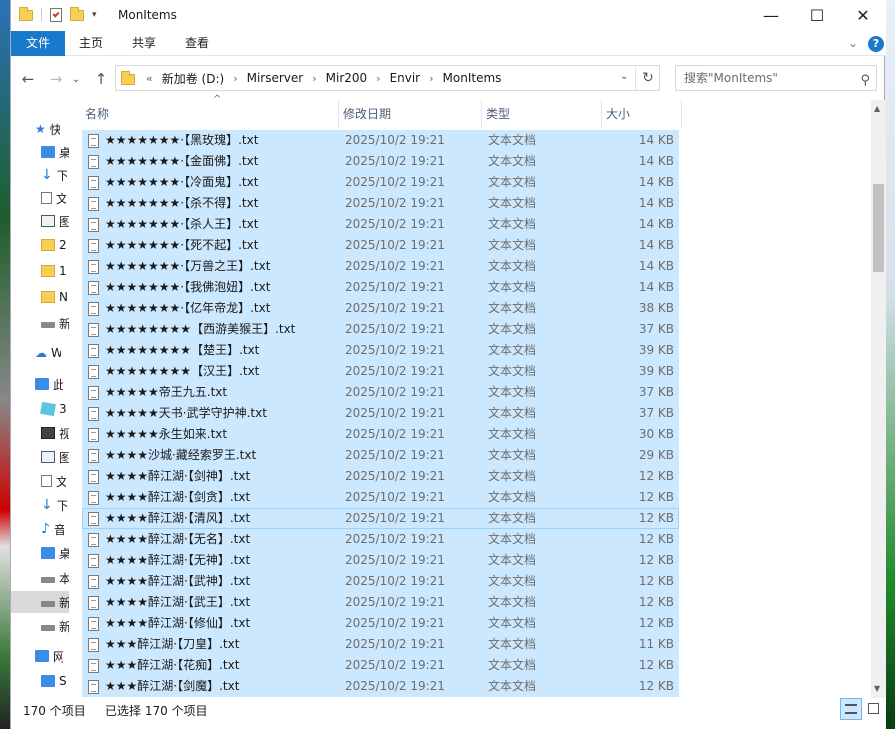 This screenshot has width=895, height=729. Describe the element at coordinates (40, 323) in the screenshot. I see `nav-item-drive-new: 新` at that location.